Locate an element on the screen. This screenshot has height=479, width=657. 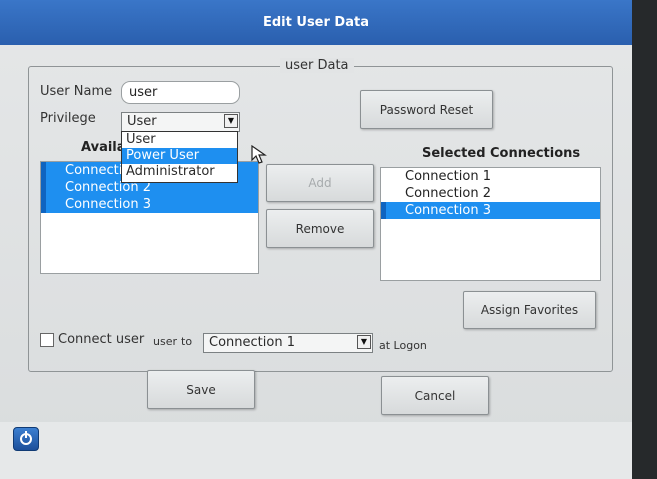
username-input: user is located at coordinates (180, 92).